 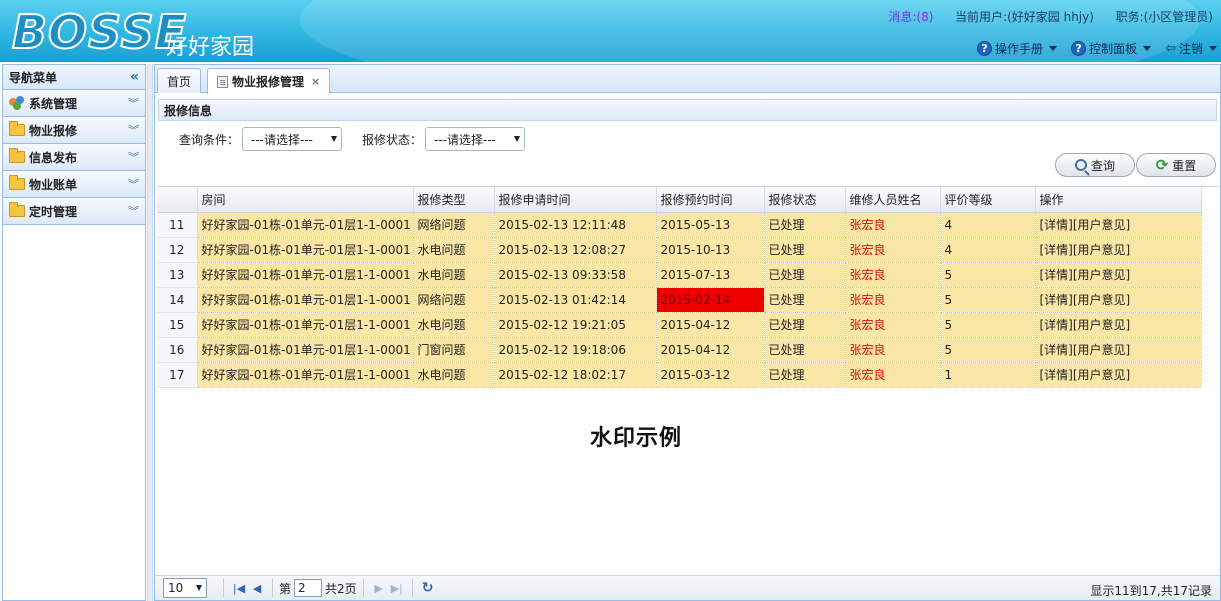 What do you see at coordinates (150, 332) in the screenshot?
I see `layout-splitter` at bounding box center [150, 332].